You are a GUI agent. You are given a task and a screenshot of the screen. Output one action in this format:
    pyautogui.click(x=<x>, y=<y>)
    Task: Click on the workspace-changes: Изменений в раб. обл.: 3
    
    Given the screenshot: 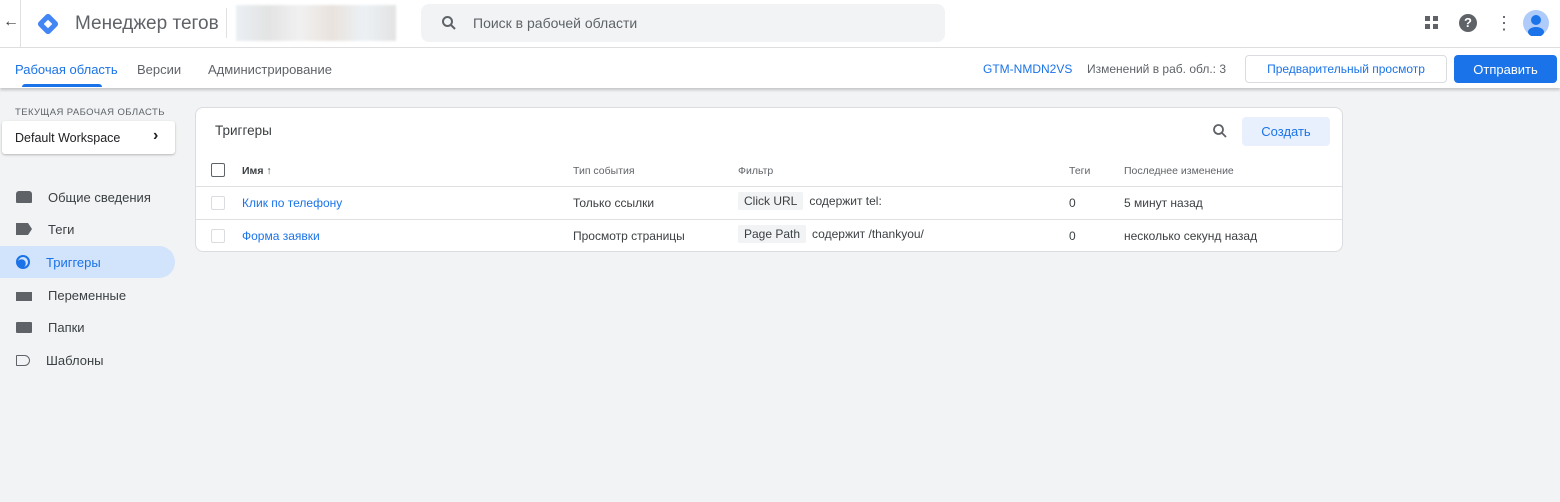 What is the action you would take?
    pyautogui.click(x=1157, y=69)
    